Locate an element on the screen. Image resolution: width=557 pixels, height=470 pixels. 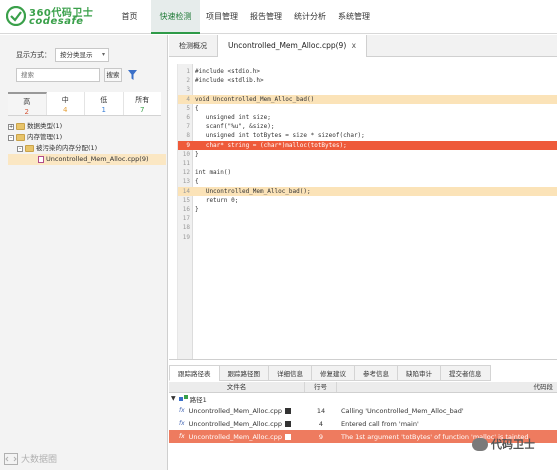
nav-system: 系统管理 is located at coordinates (354, 17).